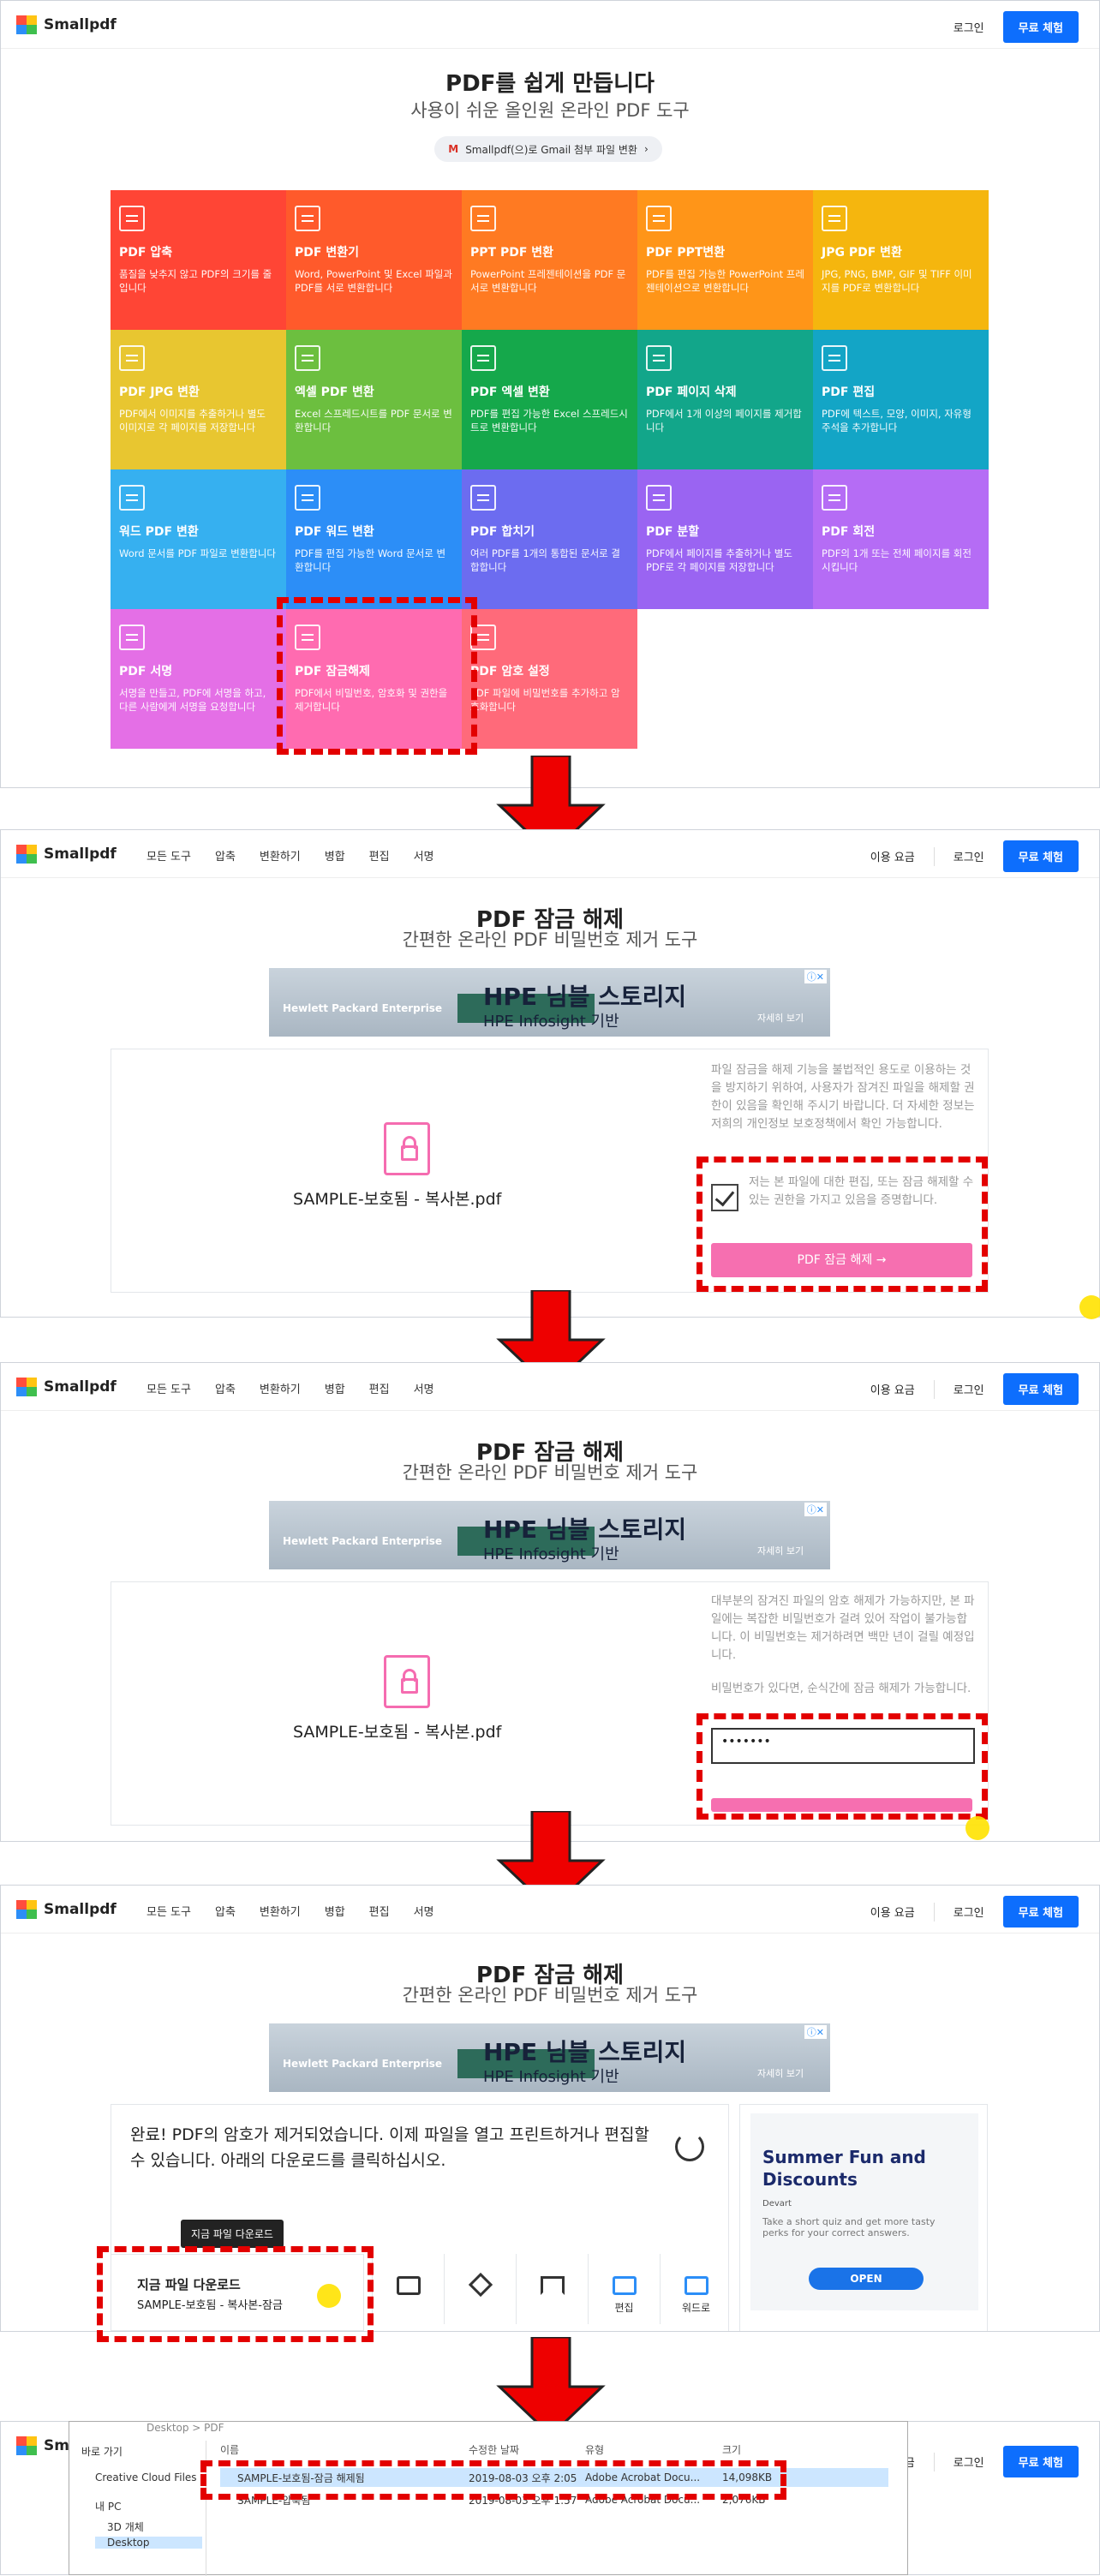 The width and height of the screenshot is (1100, 2576). What do you see at coordinates (725, 400) in the screenshot?
I see `tool-tile: PDF 페이지 삭제 PDF에서 1개 이상의 페이지를 제거합니다` at bounding box center [725, 400].